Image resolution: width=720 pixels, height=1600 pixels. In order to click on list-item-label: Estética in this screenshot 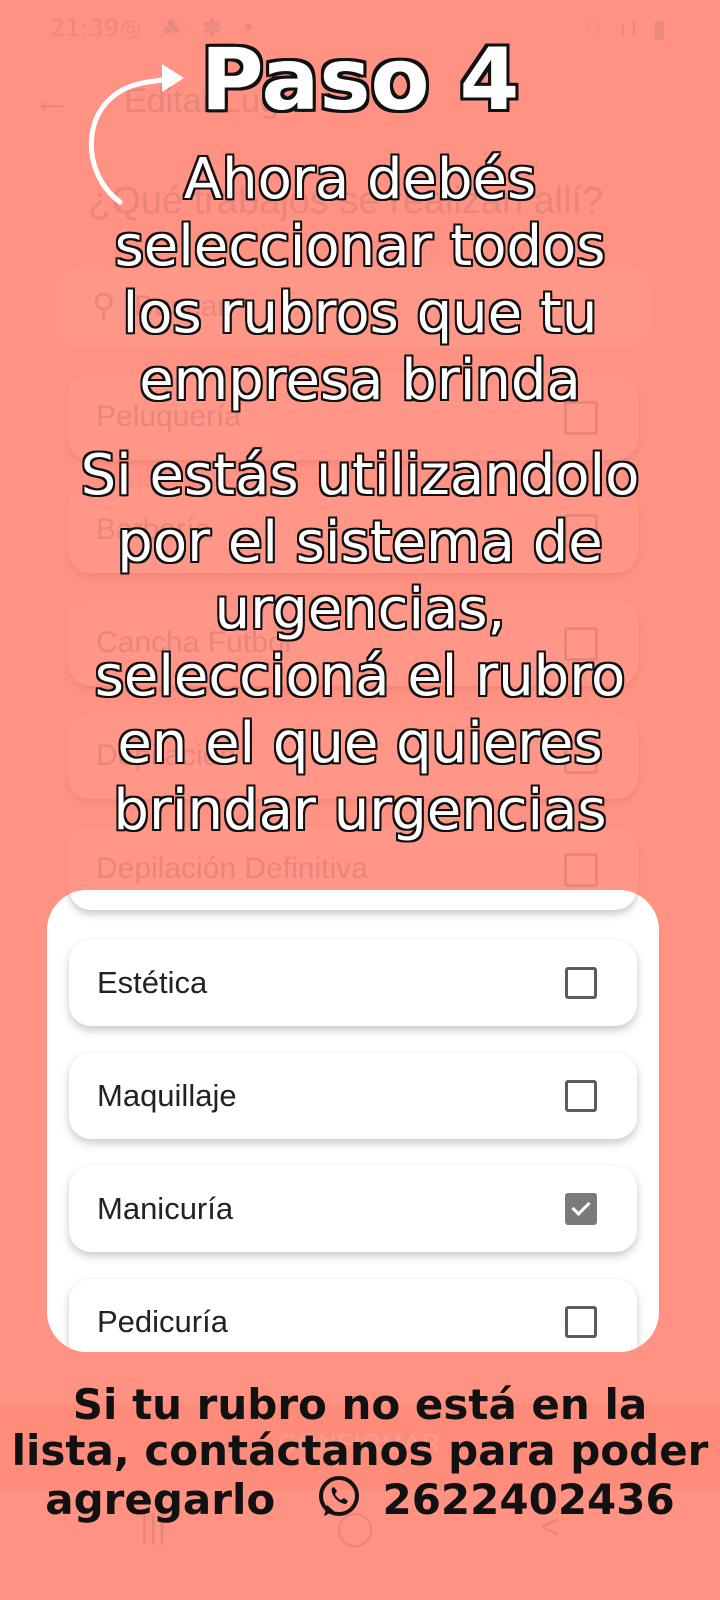, I will do `click(152, 982)`.